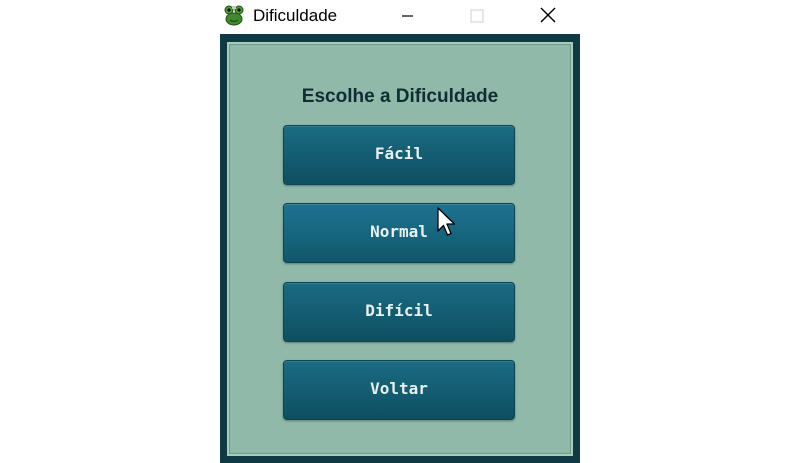 The width and height of the screenshot is (800, 463). Describe the element at coordinates (399, 390) in the screenshot. I see `back-button: Voltar` at that location.